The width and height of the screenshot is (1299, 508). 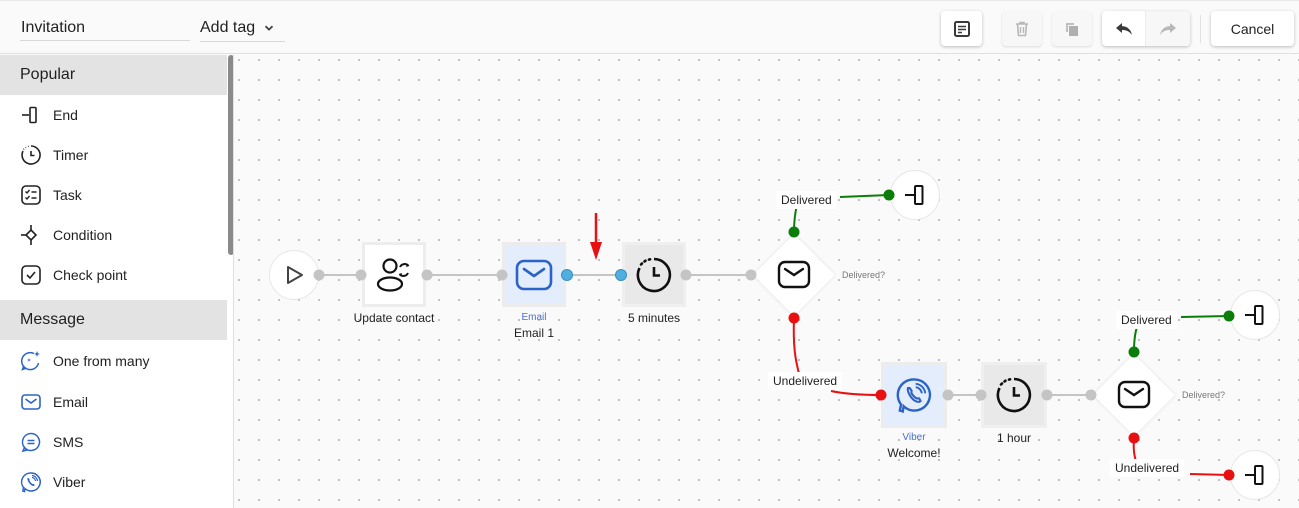 What do you see at coordinates (534, 333) in the screenshot?
I see `email-node-label: Email 1` at bounding box center [534, 333].